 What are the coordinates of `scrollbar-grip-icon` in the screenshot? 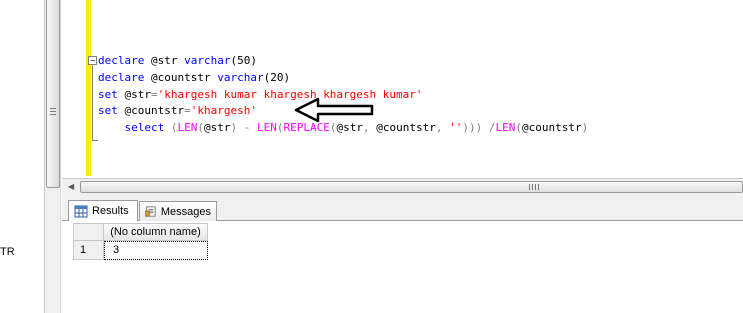 It's located at (534, 187).